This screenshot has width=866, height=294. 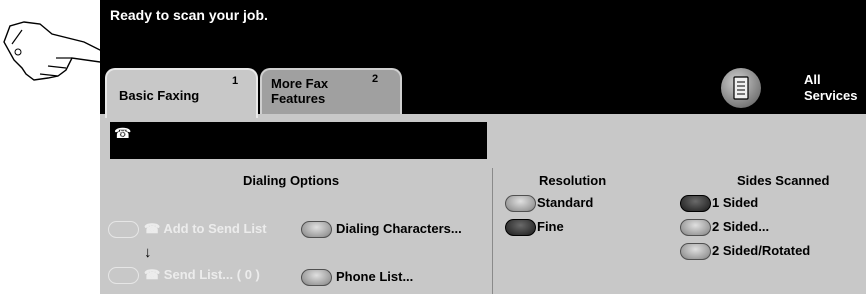 I want to click on send-list-button, so click(x=123, y=275).